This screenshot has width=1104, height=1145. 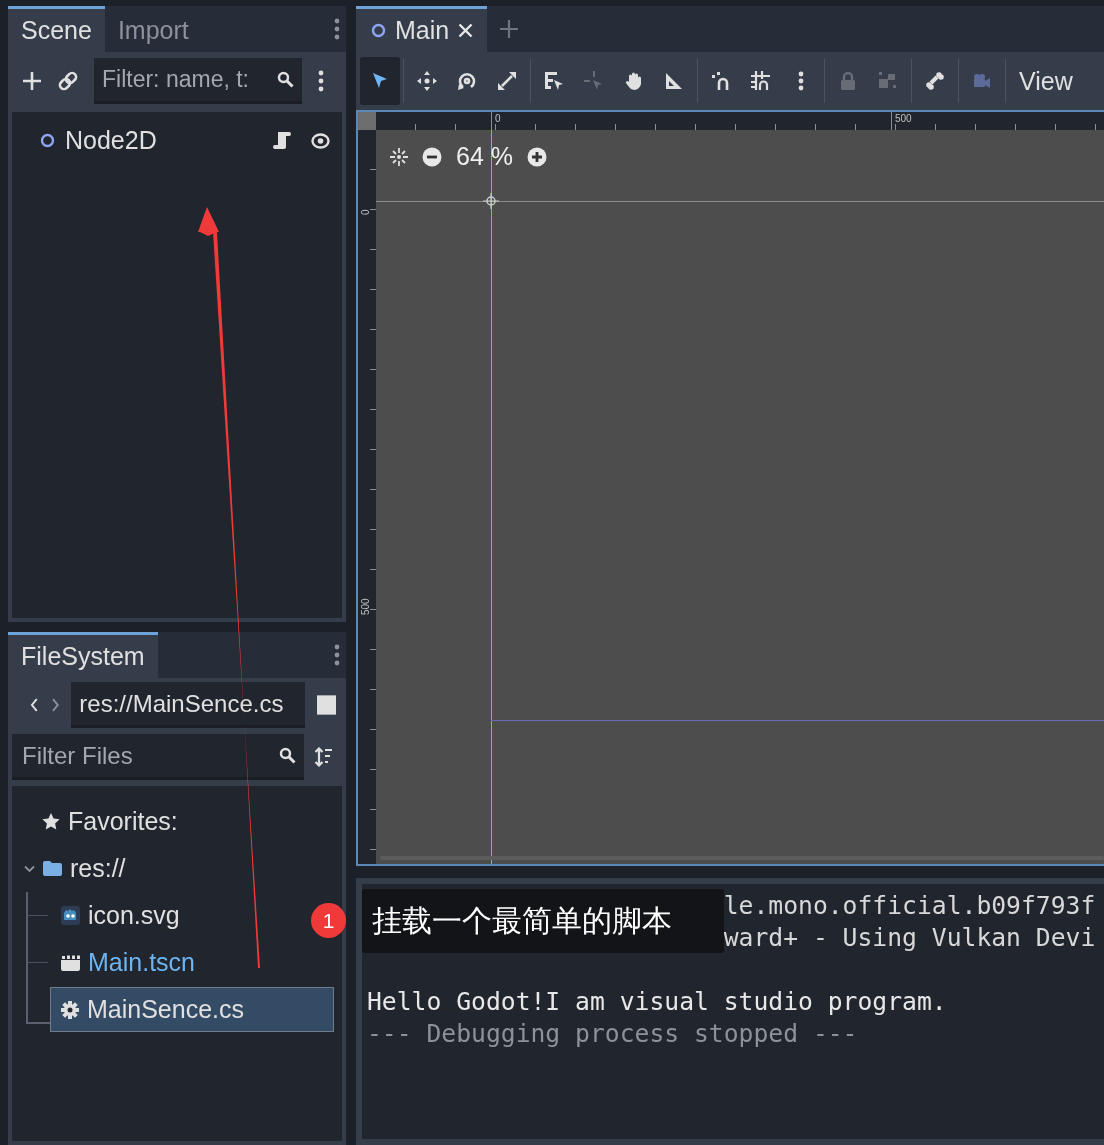 I want to click on tooltip: 挂载一个最简单的脚本, so click(x=543, y=921).